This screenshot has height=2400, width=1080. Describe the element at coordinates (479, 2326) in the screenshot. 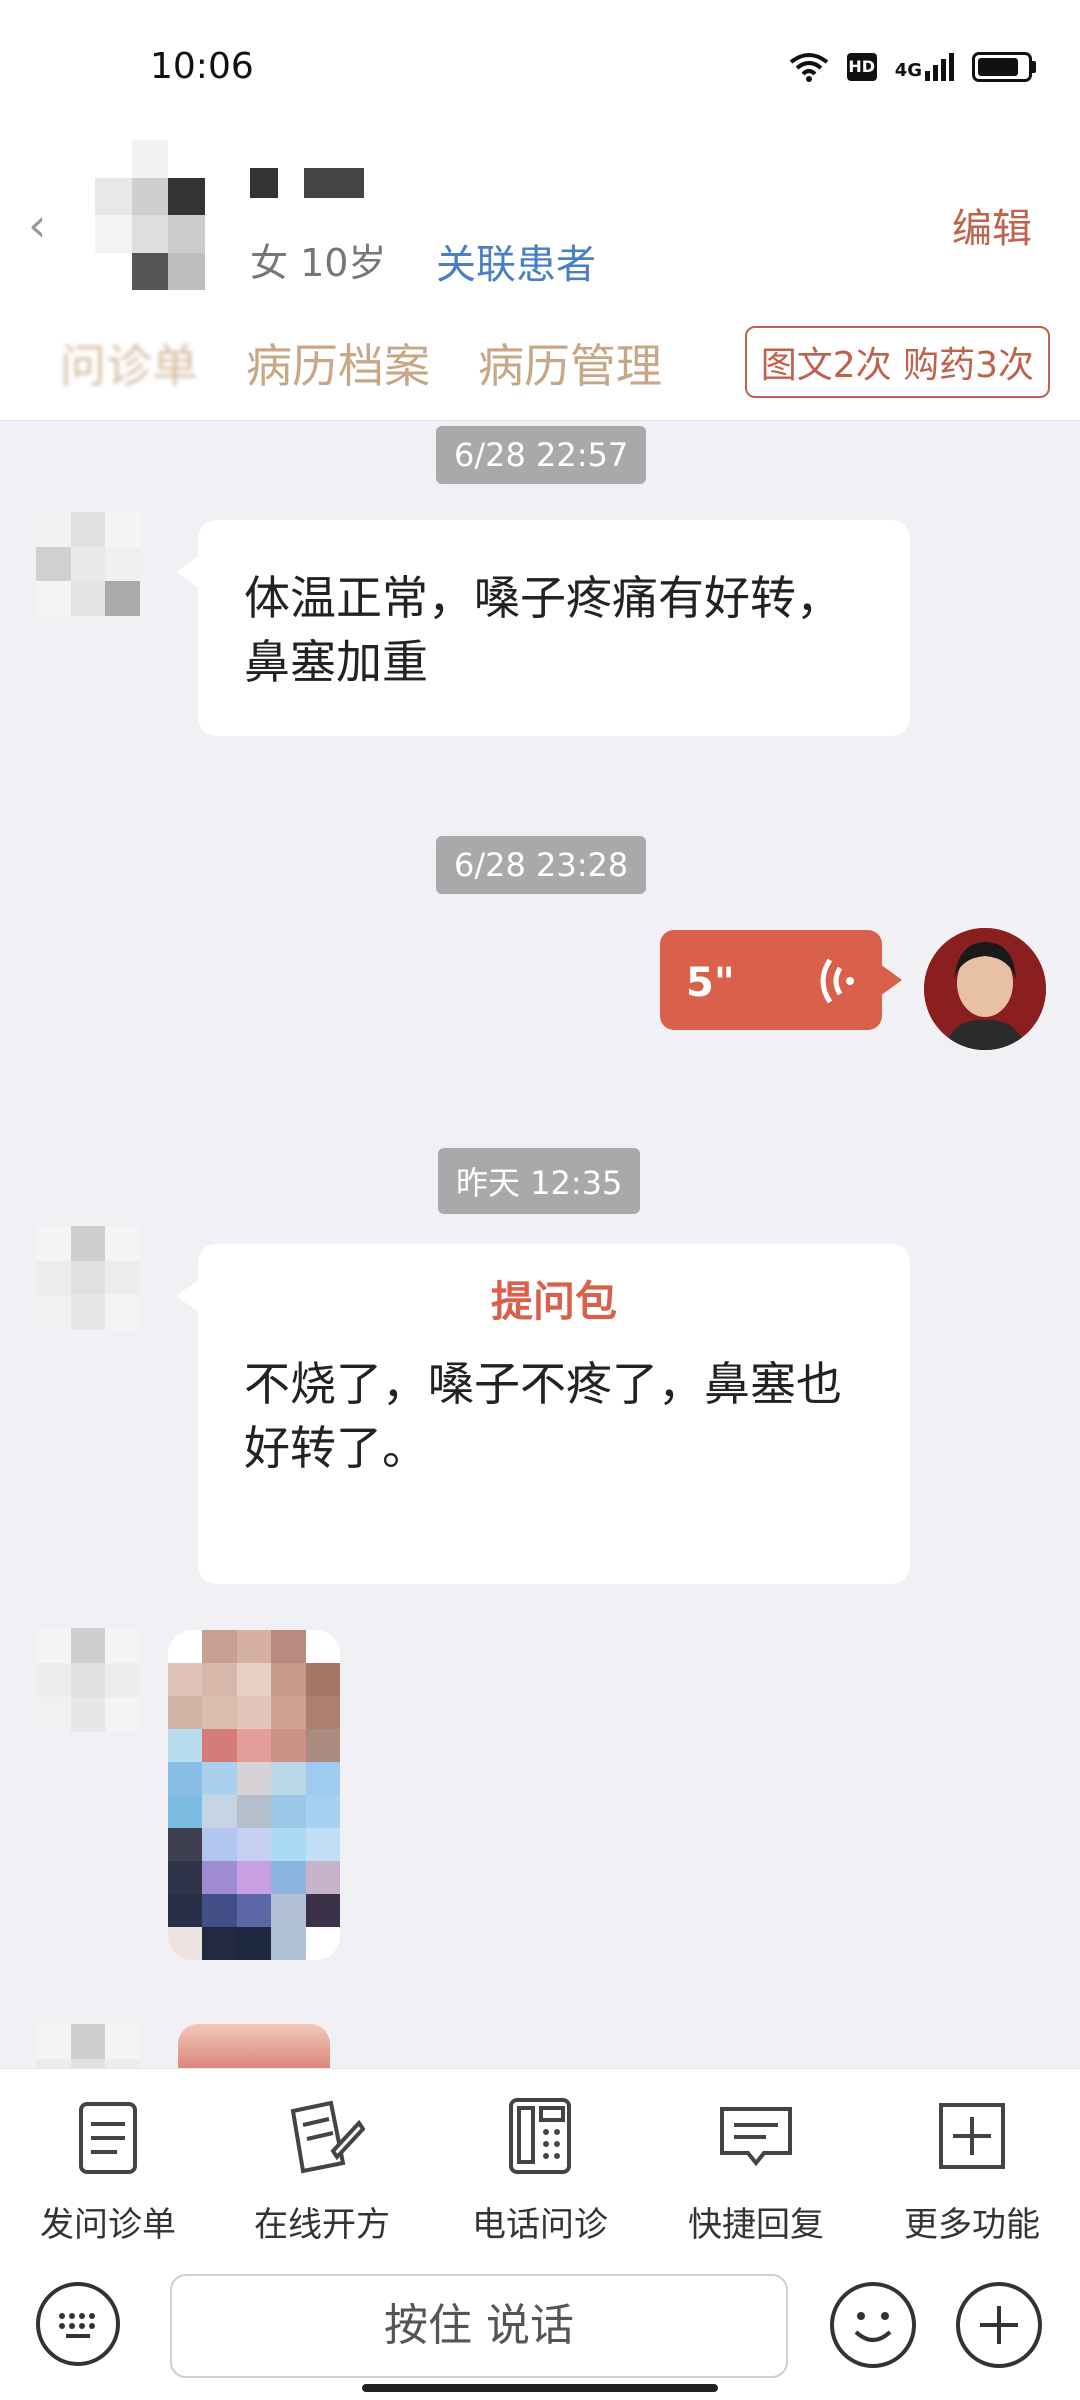

I see `hold-to-talk-button: 按住 说话` at that location.